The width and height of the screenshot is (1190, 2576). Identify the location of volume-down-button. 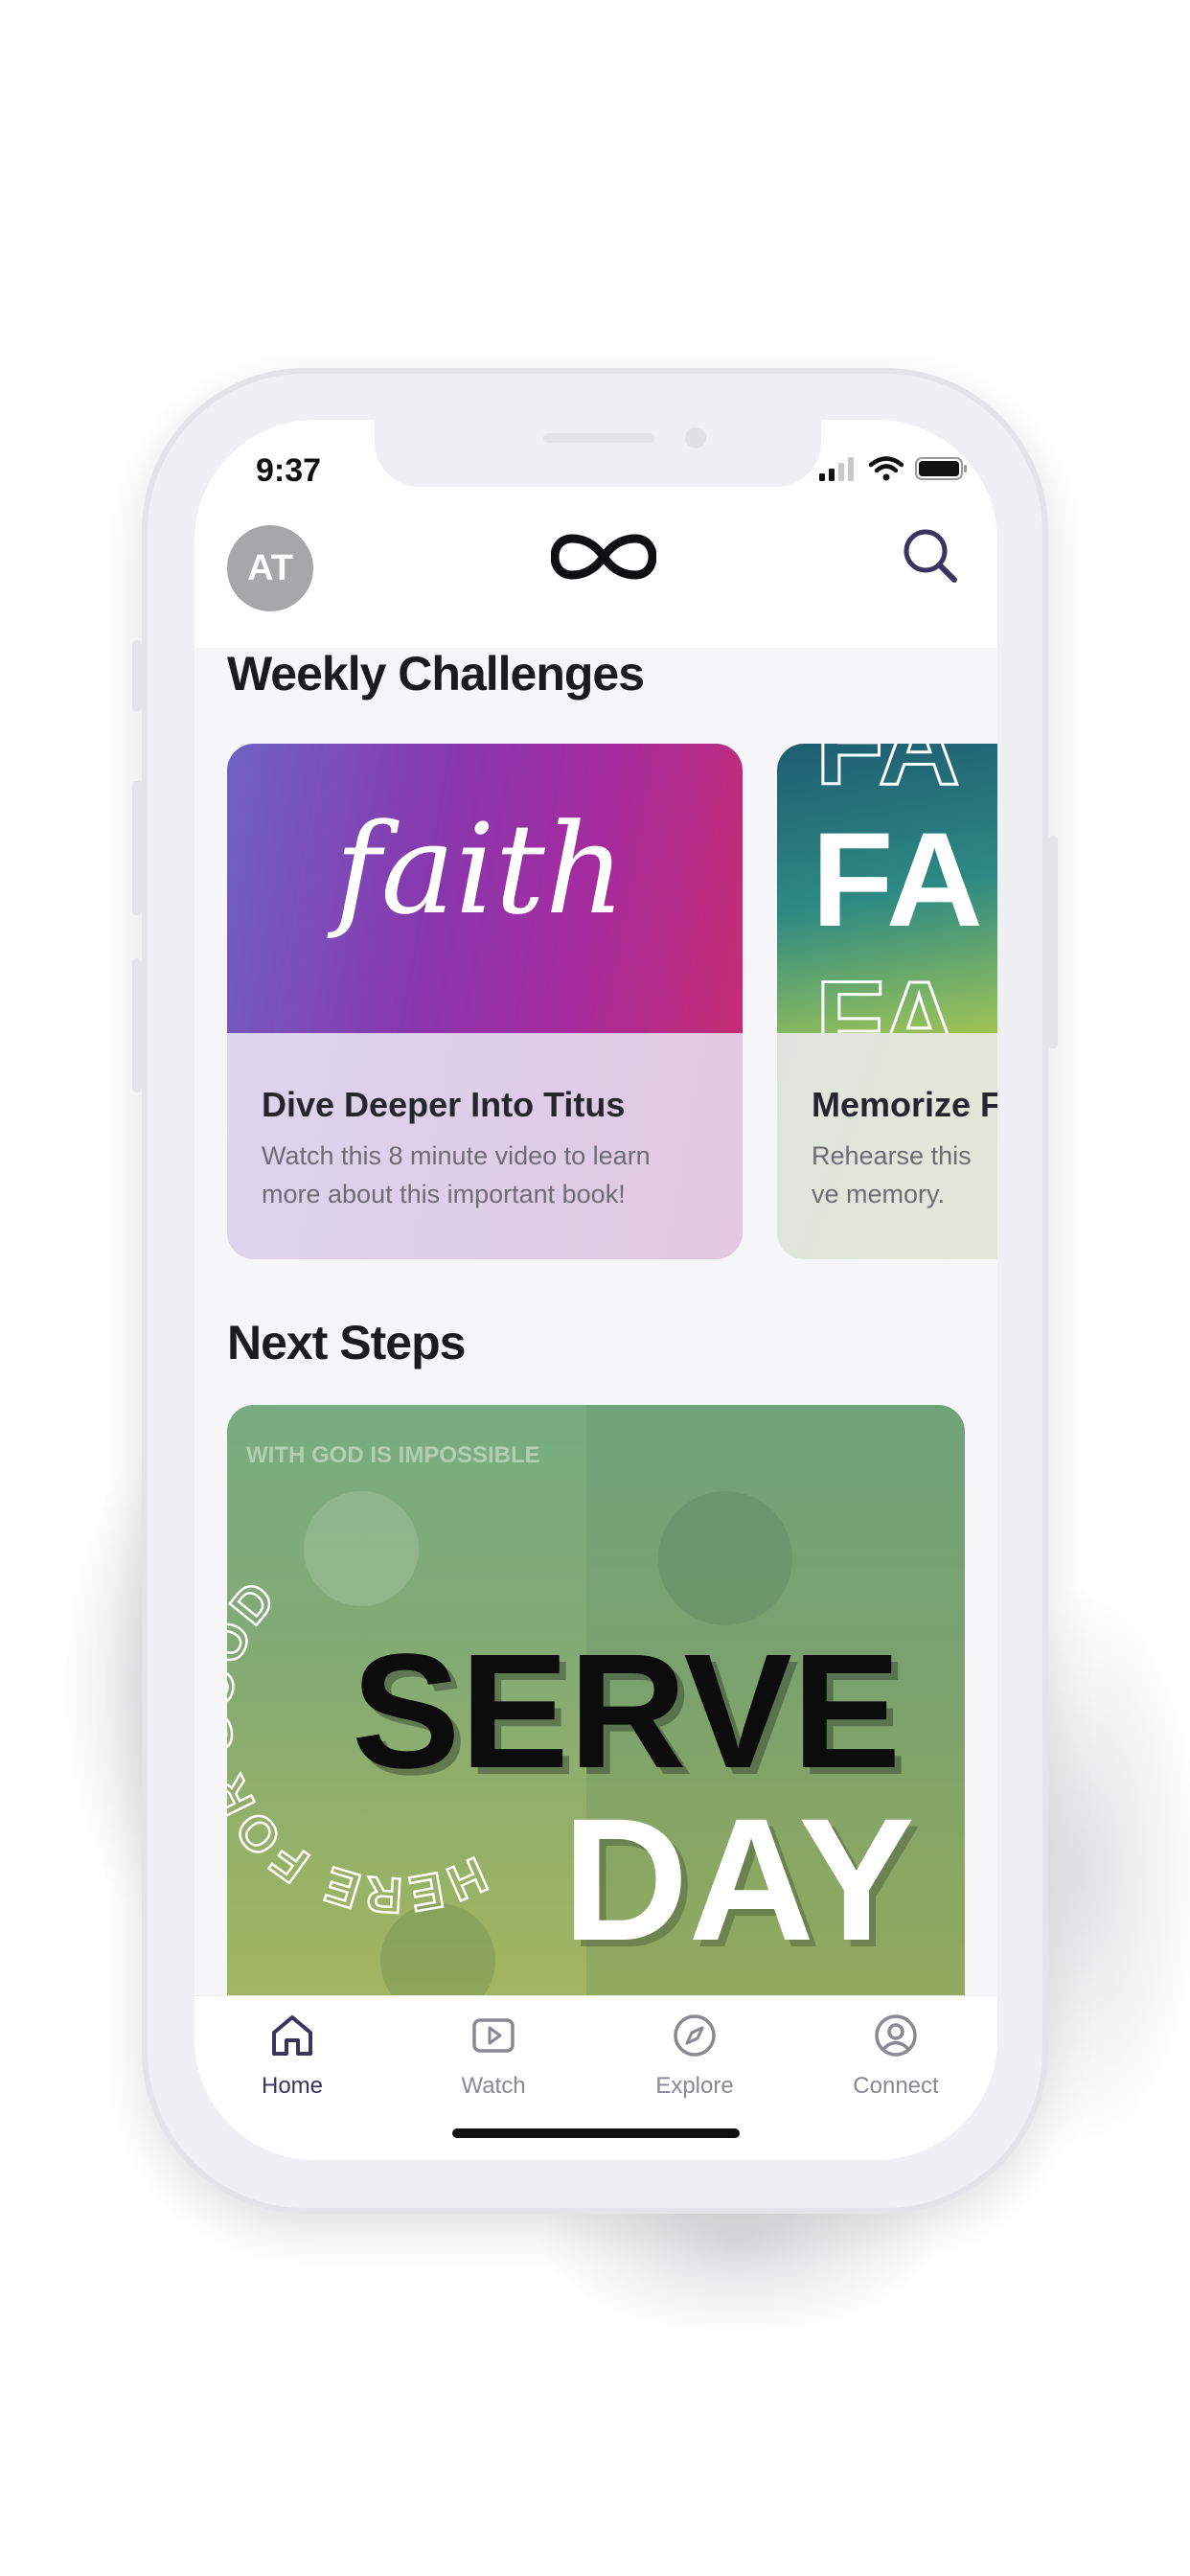
(137, 1025).